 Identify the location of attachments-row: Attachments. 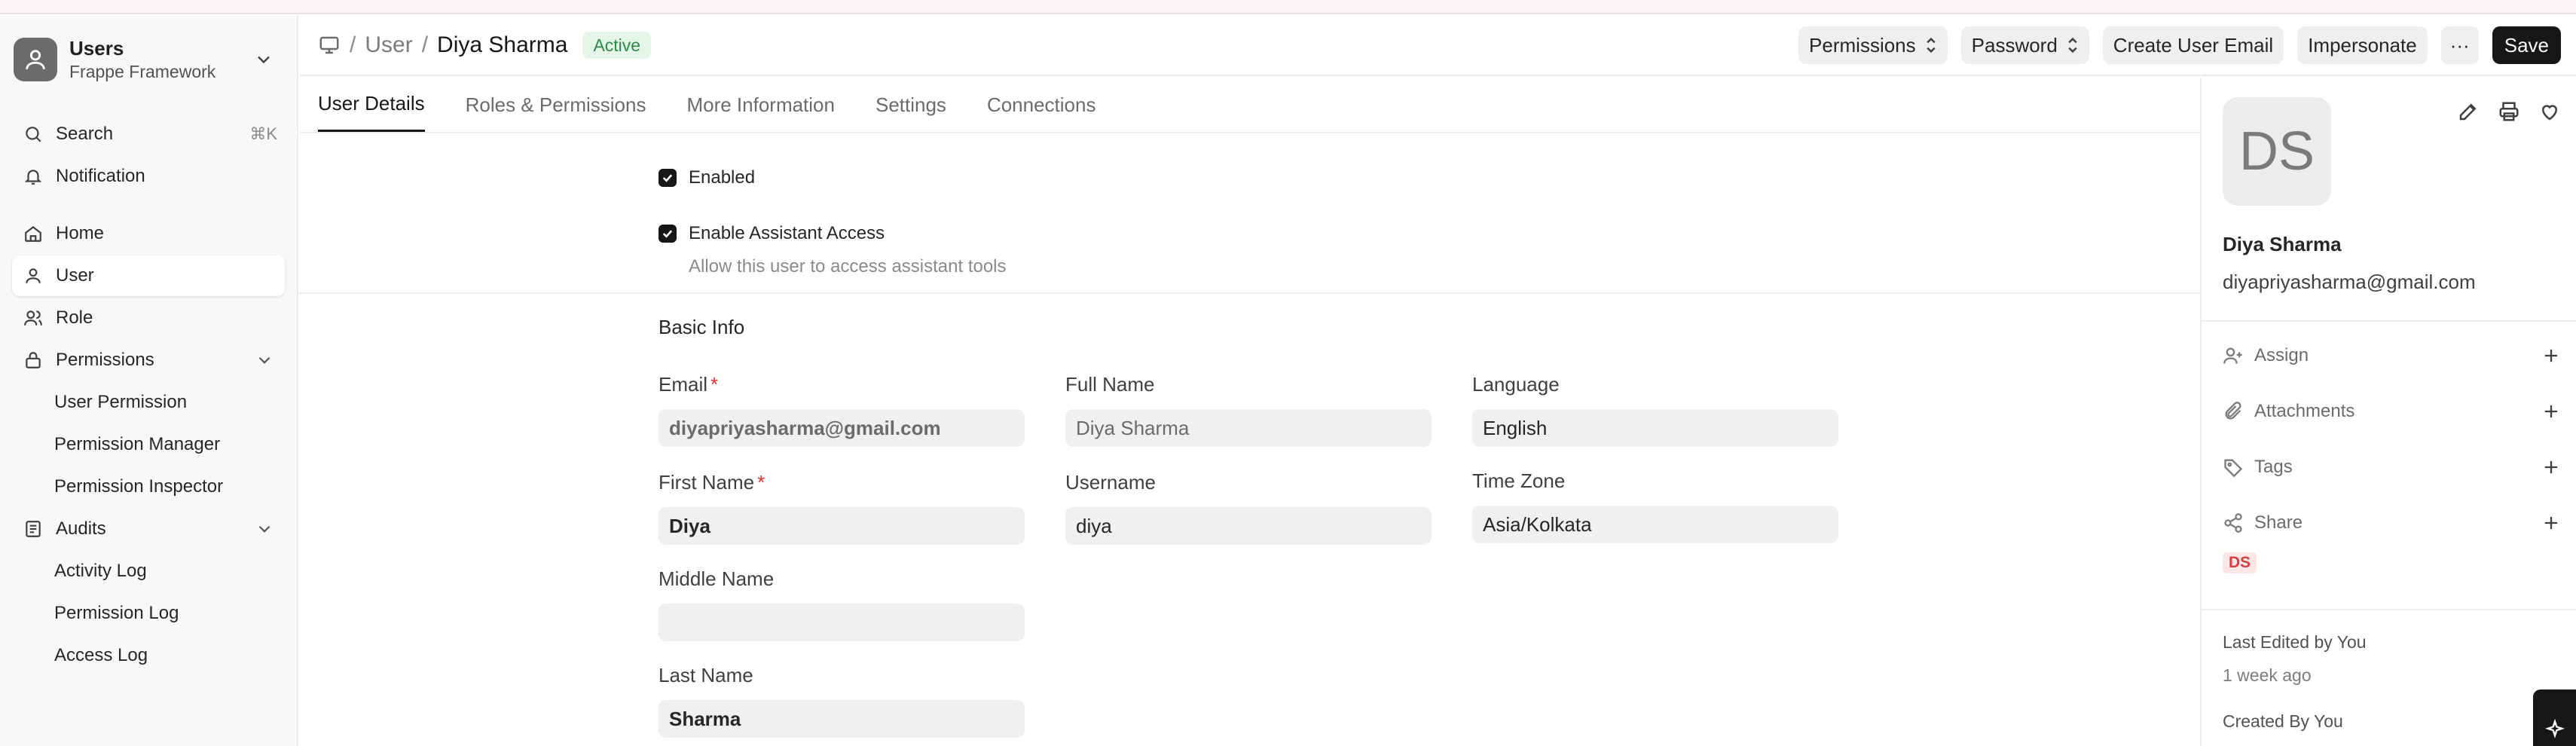
(2392, 411).